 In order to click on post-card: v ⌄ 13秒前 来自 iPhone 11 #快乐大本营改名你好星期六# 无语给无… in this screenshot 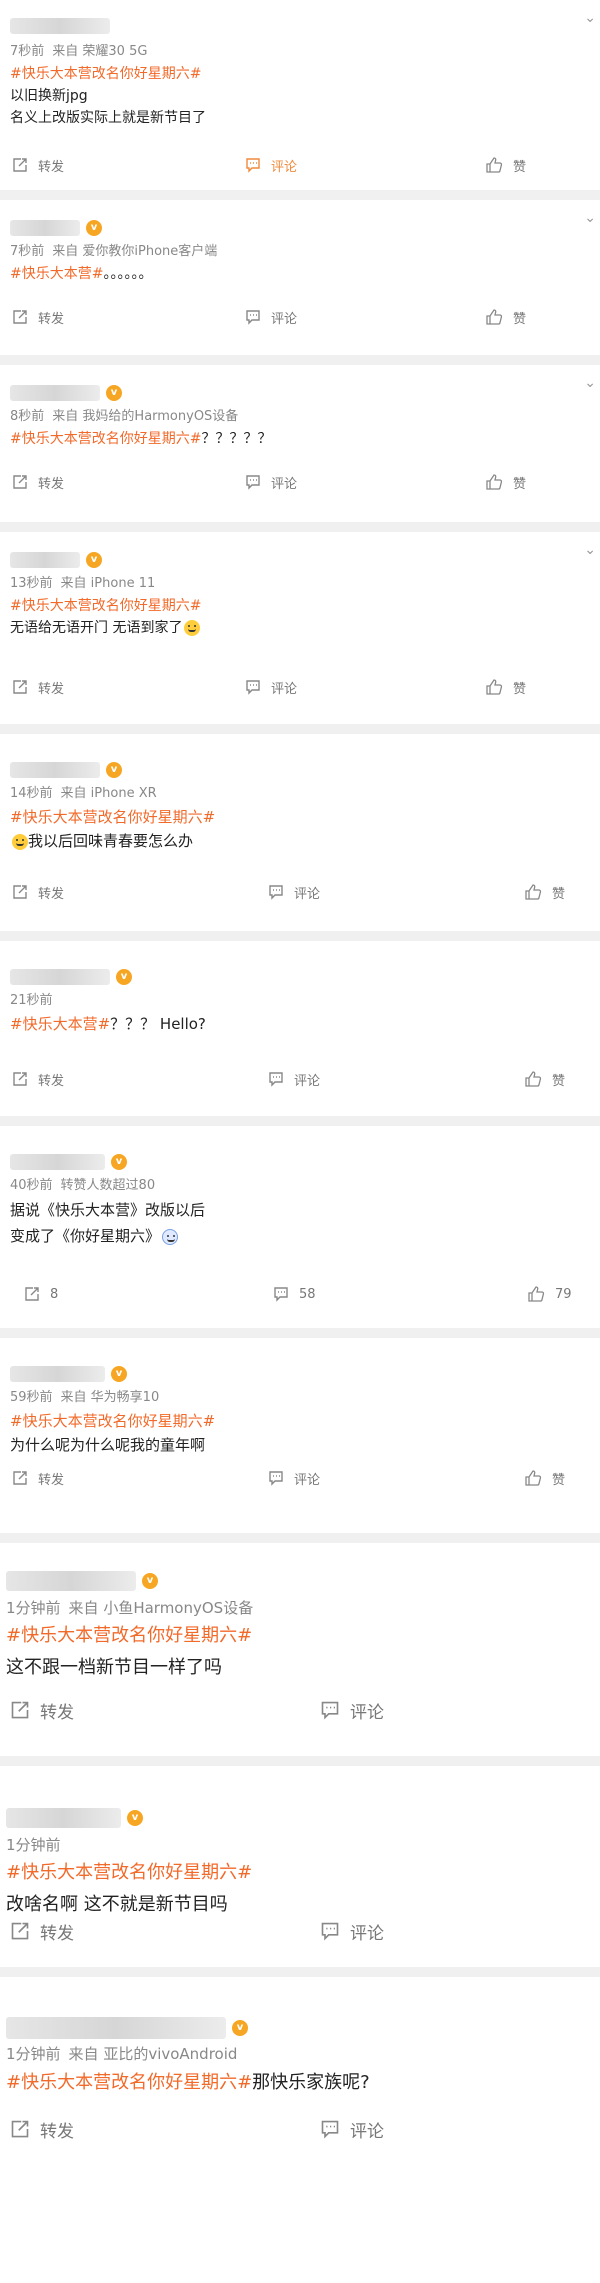, I will do `click(300, 633)`.